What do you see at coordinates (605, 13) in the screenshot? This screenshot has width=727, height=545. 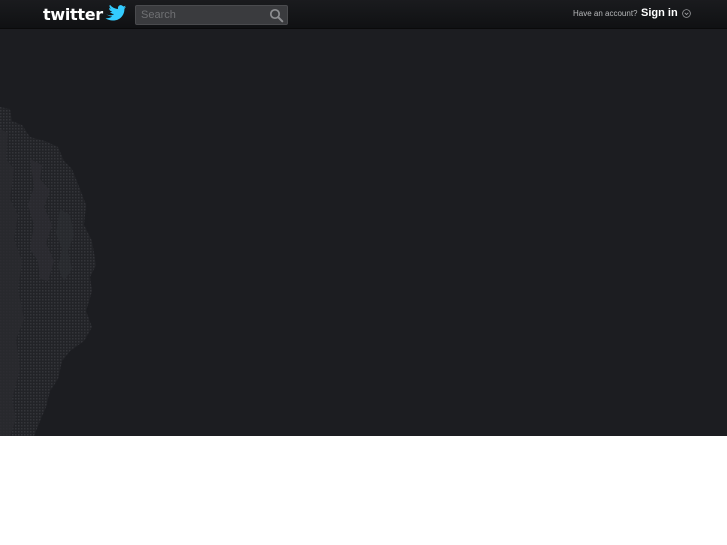 I see `have-account-text: Have an account?` at bounding box center [605, 13].